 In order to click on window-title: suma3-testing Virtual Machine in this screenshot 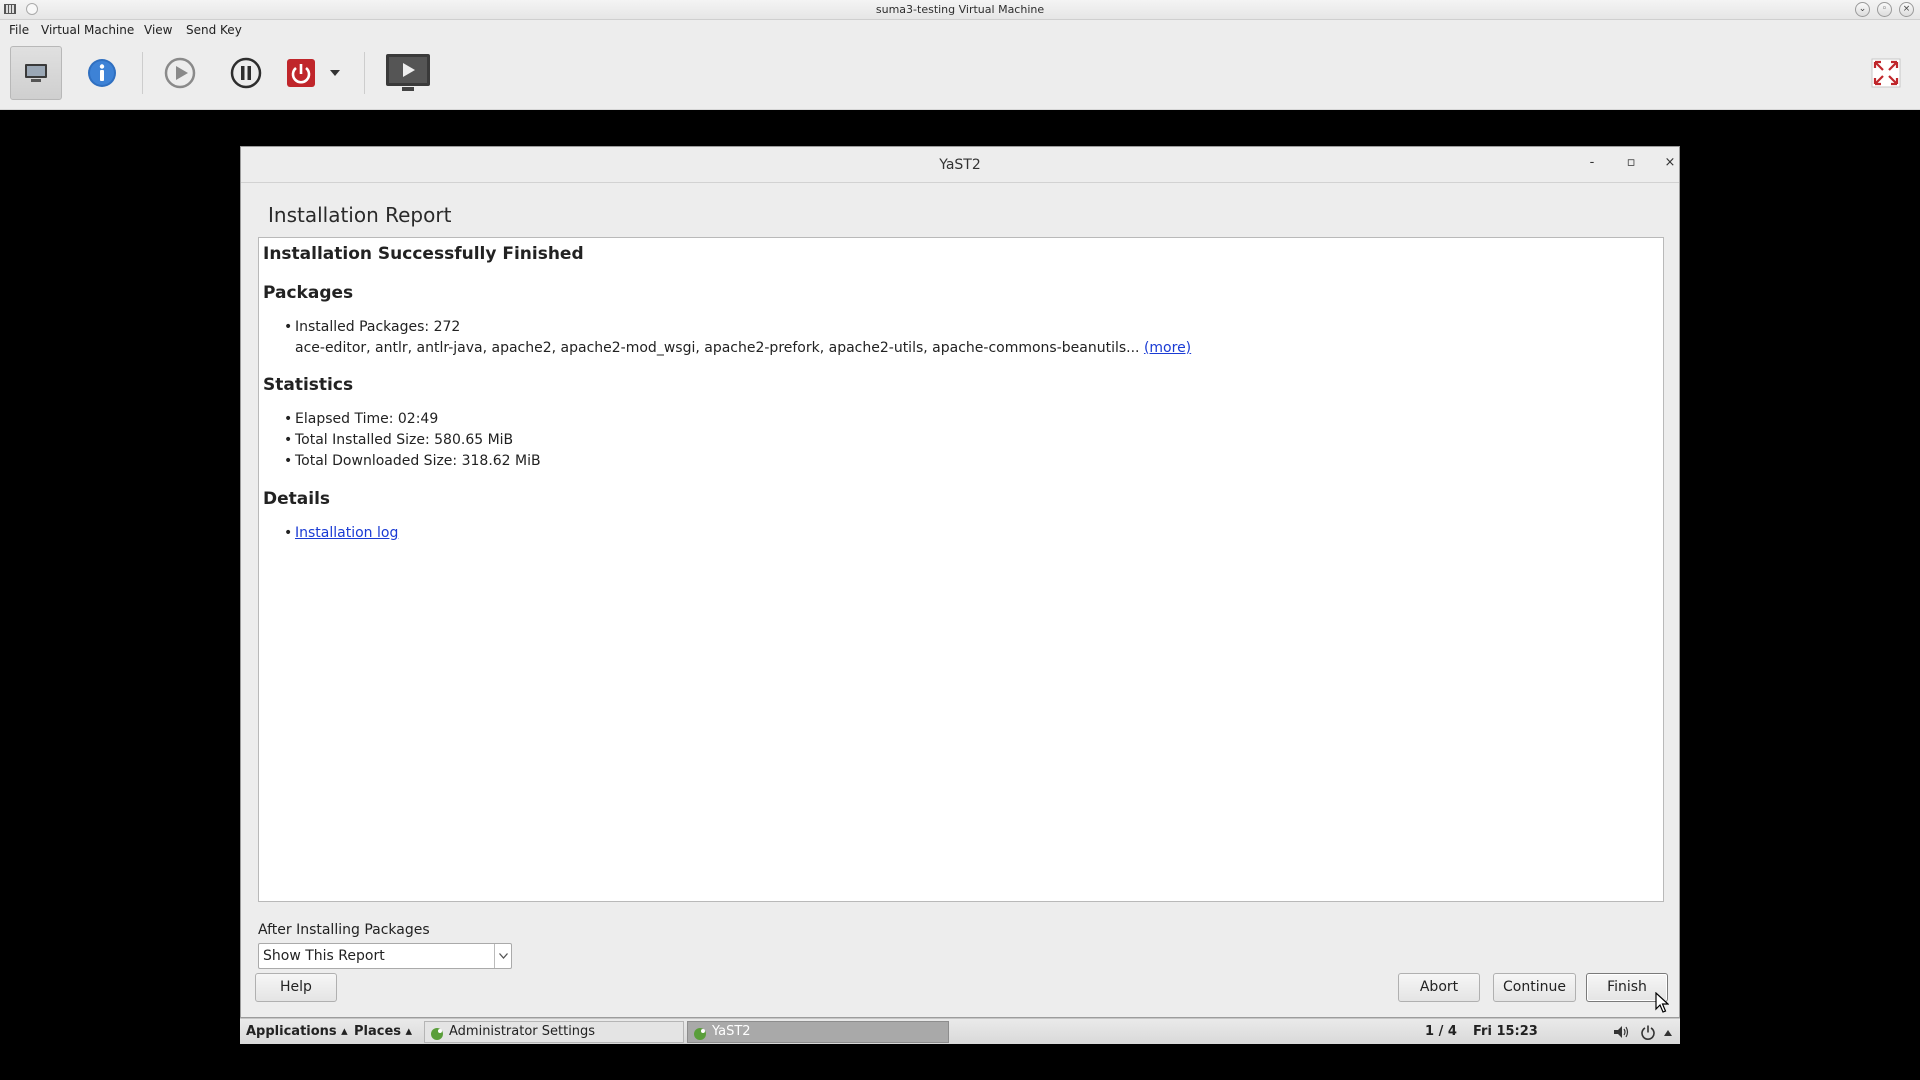, I will do `click(960, 9)`.